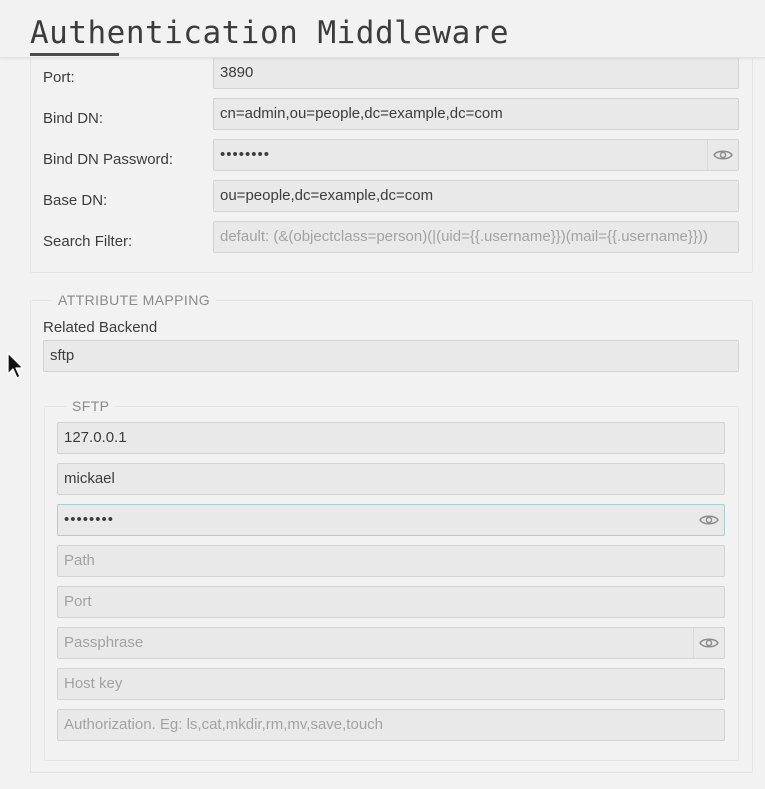  What do you see at coordinates (476, 196) in the screenshot?
I see `base-dn-input: ou=people,dc=example,dc=com` at bounding box center [476, 196].